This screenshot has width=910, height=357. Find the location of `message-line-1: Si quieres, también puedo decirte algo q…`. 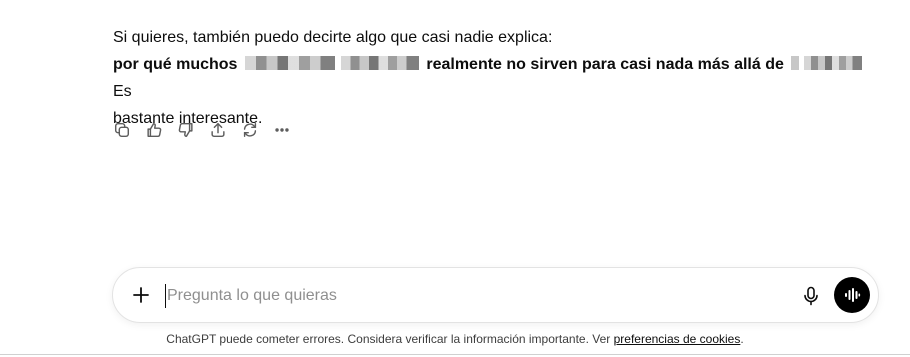

message-line-1: Si quieres, también puedo decirte algo q… is located at coordinates (333, 37).